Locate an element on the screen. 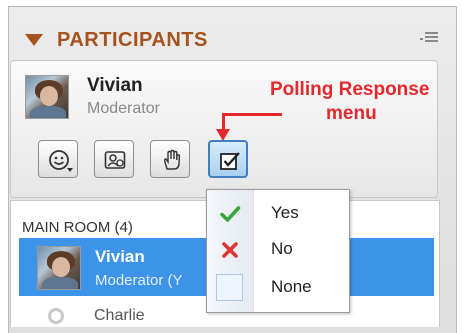 Image resolution: width=462 pixels, height=333 pixels. polling-response-menu: Yes No None is located at coordinates (278, 251).